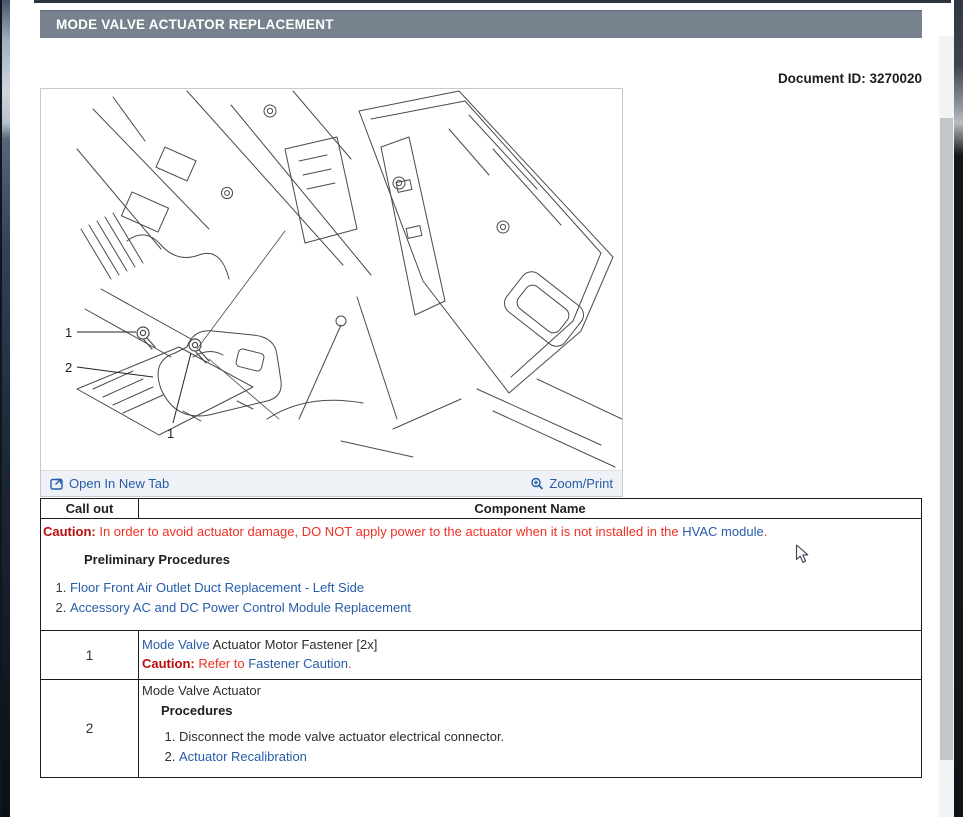 This screenshot has height=817, width=963. What do you see at coordinates (1, 408) in the screenshot?
I see `window-edge-left-line` at bounding box center [1, 408].